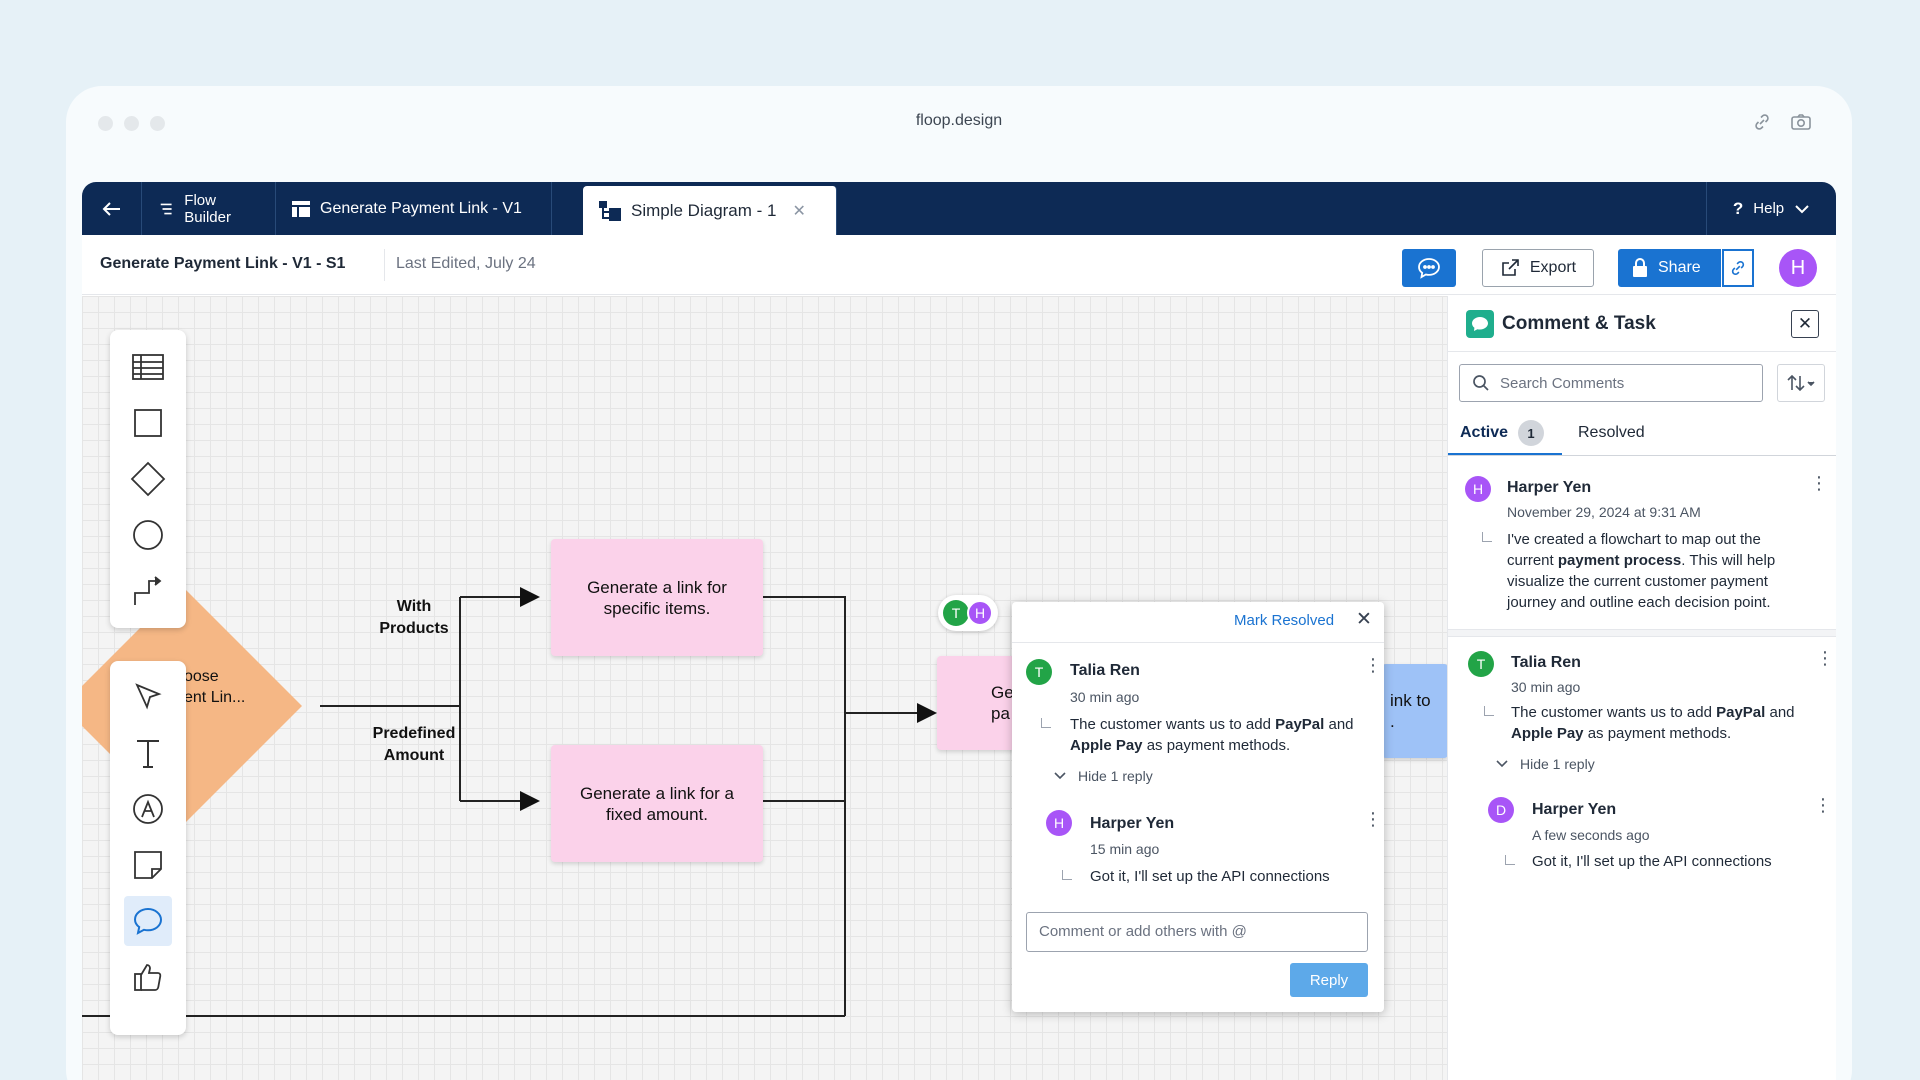 This screenshot has width=1920, height=1080. Describe the element at coordinates (223, 263) in the screenshot. I see `document-title: Generate Payment Link - V1 - S1` at that location.